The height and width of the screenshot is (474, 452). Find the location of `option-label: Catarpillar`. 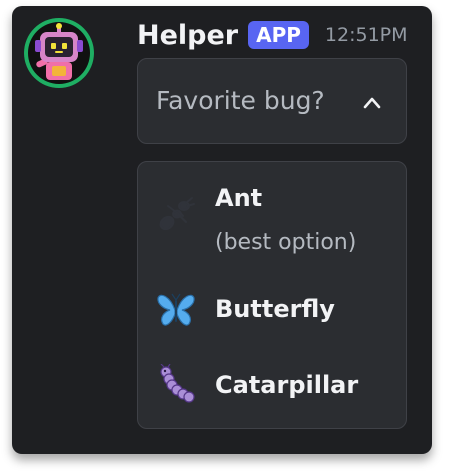

option-label: Catarpillar is located at coordinates (287, 385).